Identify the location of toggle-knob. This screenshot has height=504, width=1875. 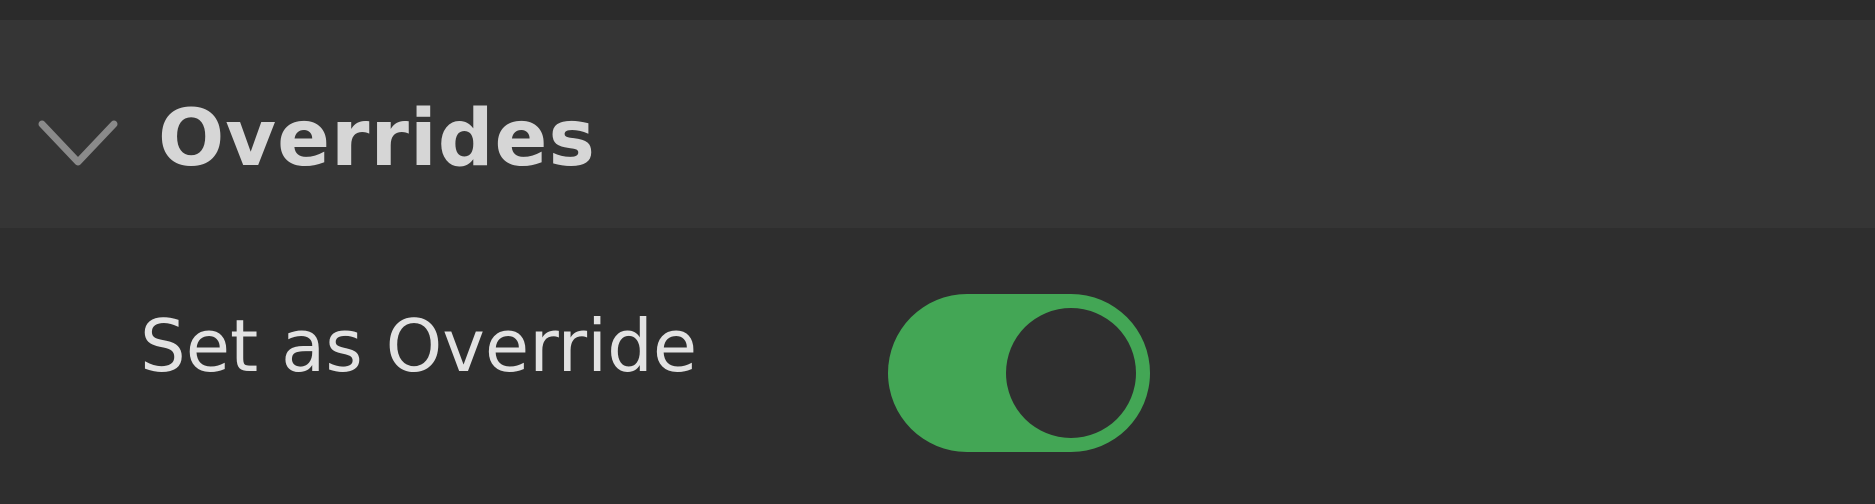
(1071, 373).